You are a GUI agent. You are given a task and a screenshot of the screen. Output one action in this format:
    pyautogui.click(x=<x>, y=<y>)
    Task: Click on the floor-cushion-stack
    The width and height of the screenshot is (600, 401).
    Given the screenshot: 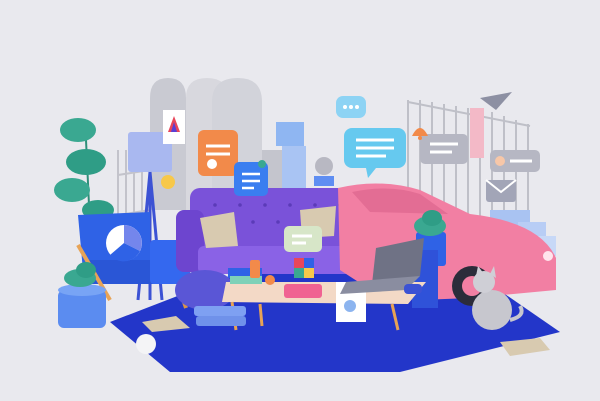 What is the action you would take?
    pyautogui.click(x=220, y=316)
    